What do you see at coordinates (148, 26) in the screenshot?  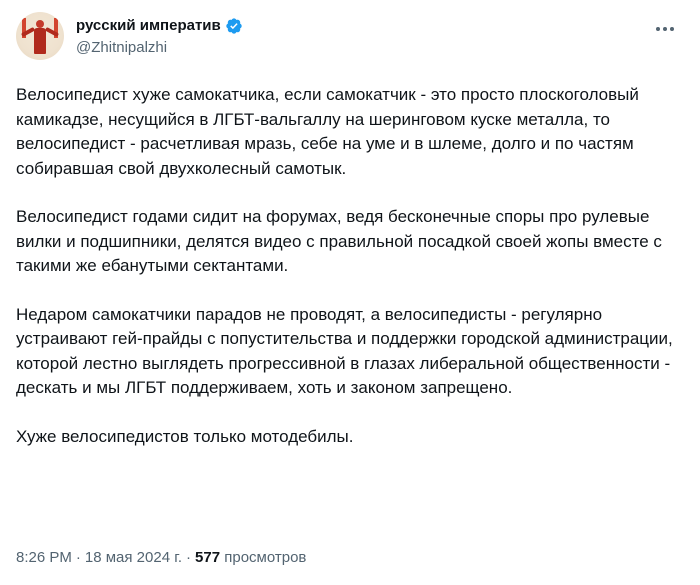 I see `display-name: русский императив` at bounding box center [148, 26].